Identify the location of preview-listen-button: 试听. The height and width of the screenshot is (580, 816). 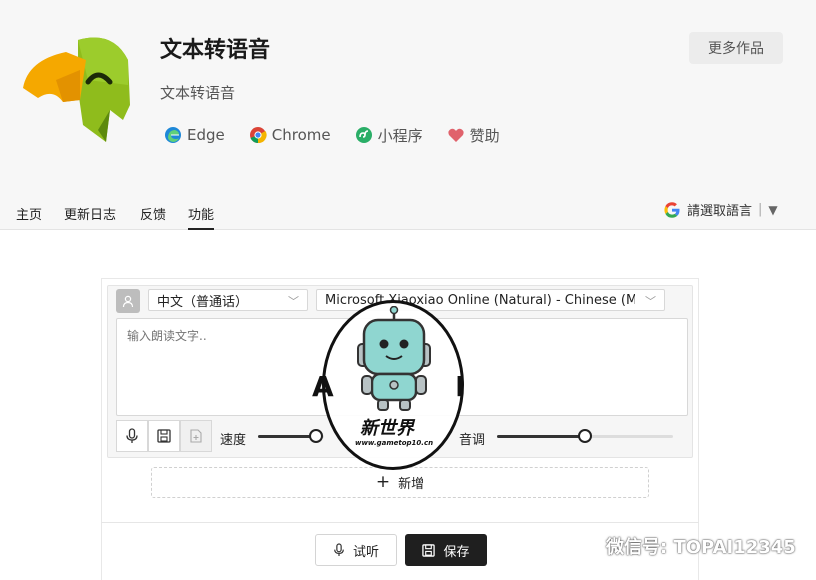
(356, 550).